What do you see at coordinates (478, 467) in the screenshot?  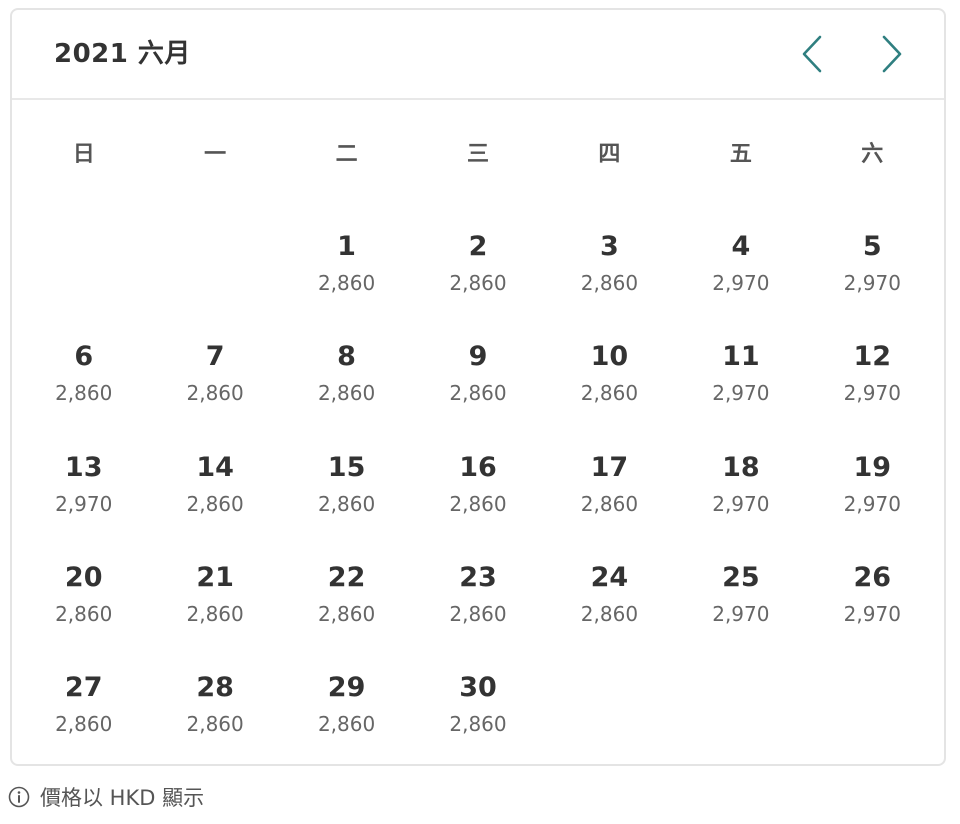 I see `day-number: 16` at bounding box center [478, 467].